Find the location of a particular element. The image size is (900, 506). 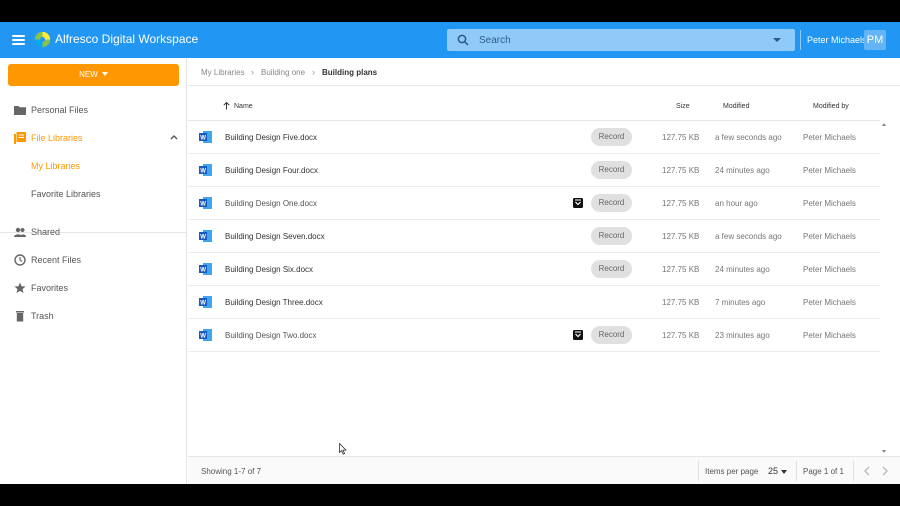

header-divider is located at coordinates (800, 40).